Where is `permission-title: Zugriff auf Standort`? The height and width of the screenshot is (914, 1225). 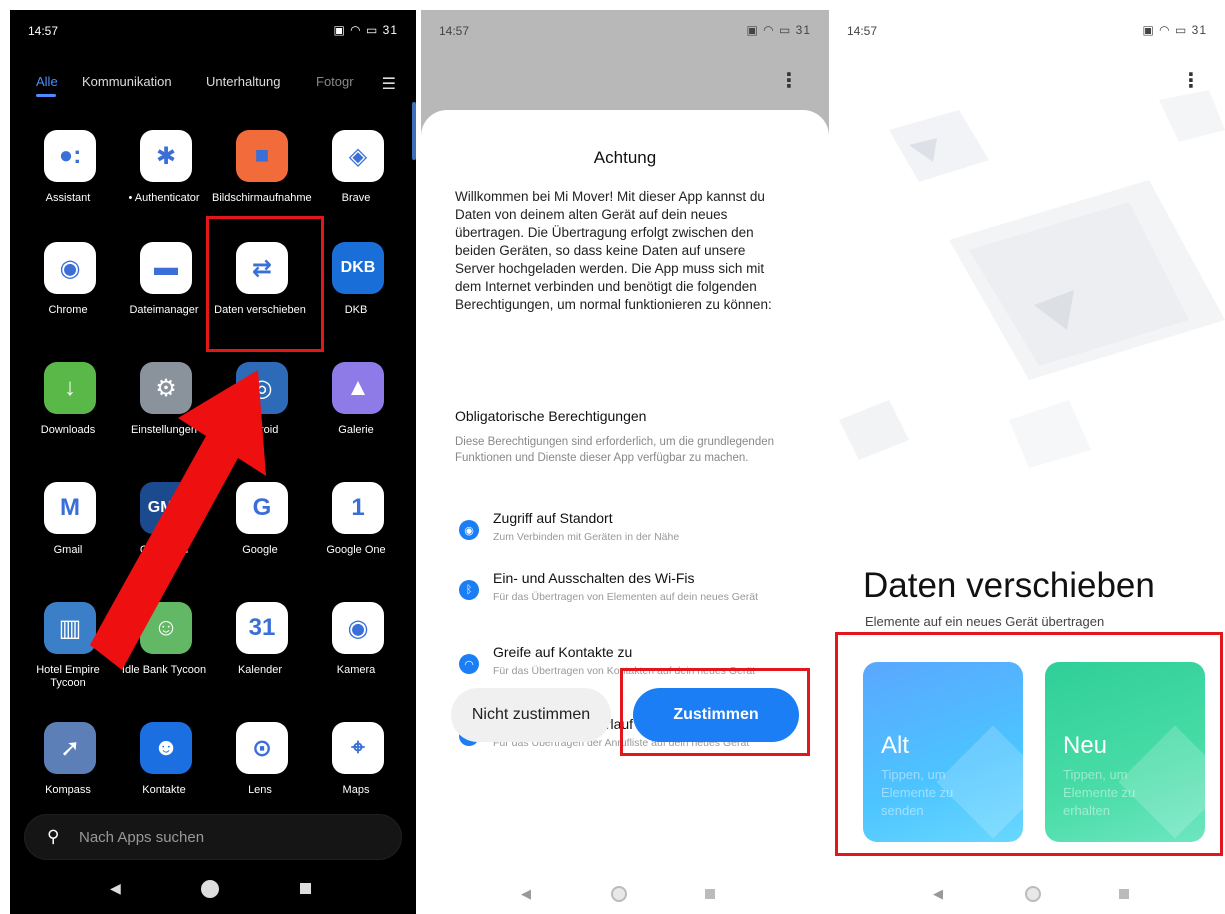 permission-title: Zugriff auf Standort is located at coordinates (553, 518).